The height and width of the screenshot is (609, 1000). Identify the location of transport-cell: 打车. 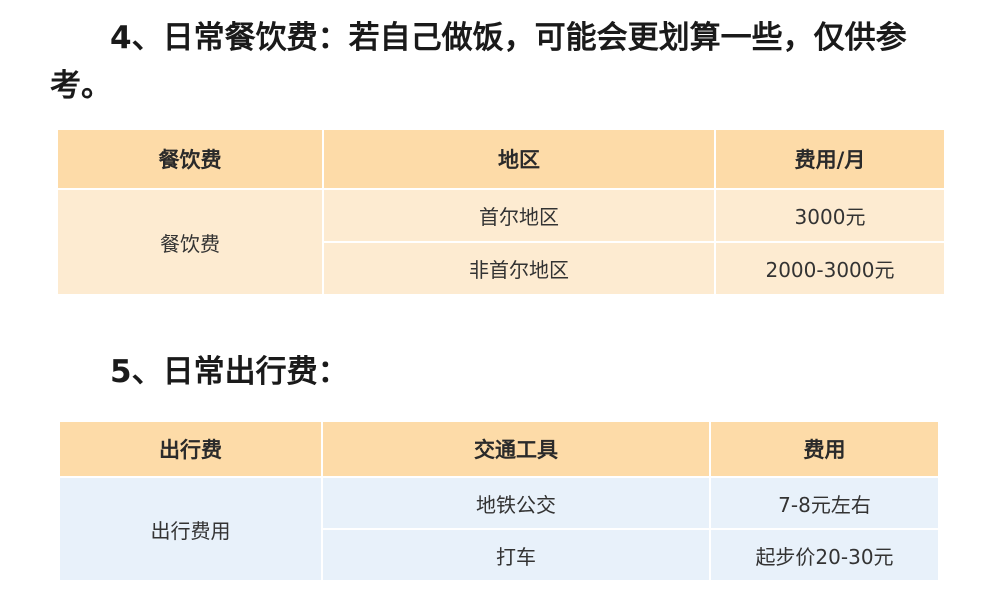
(516, 555).